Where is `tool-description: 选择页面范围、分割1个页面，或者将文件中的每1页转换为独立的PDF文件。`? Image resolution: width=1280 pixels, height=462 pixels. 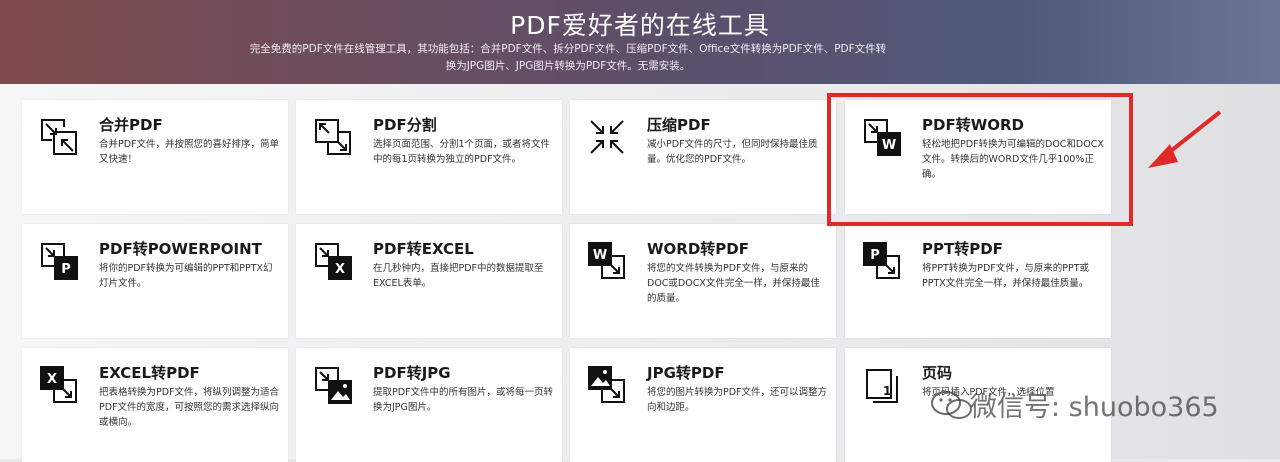
tool-description: 选择页面范围、分割1个页面，或者将文件中的每1页转换为独立的PDF文件。 is located at coordinates (462, 152).